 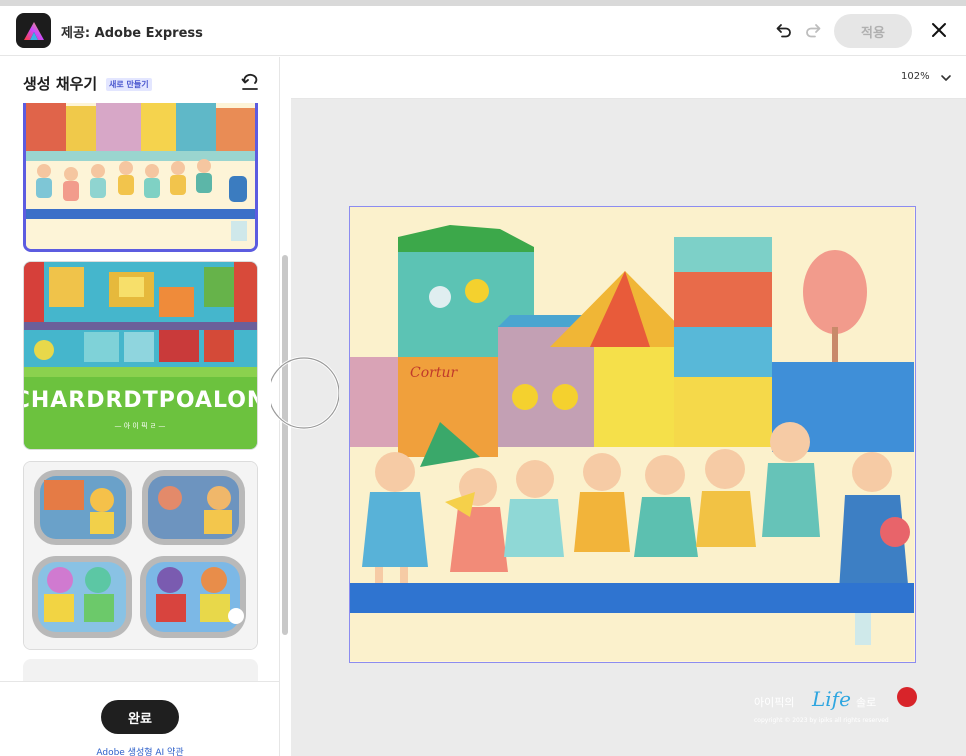 What do you see at coordinates (628, 78) in the screenshot?
I see `zoom-bar: 102%` at bounding box center [628, 78].